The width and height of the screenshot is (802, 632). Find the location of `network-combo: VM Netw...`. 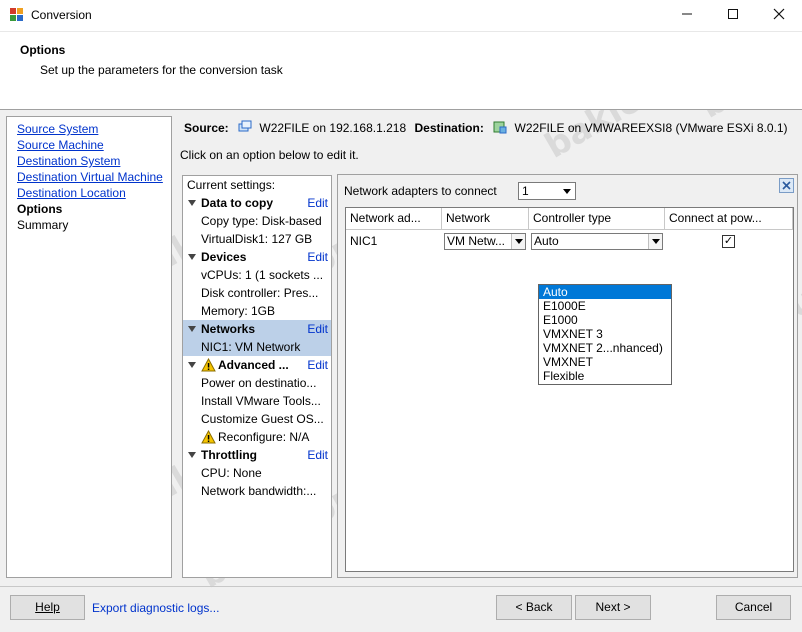

network-combo: VM Netw... is located at coordinates (485, 241).